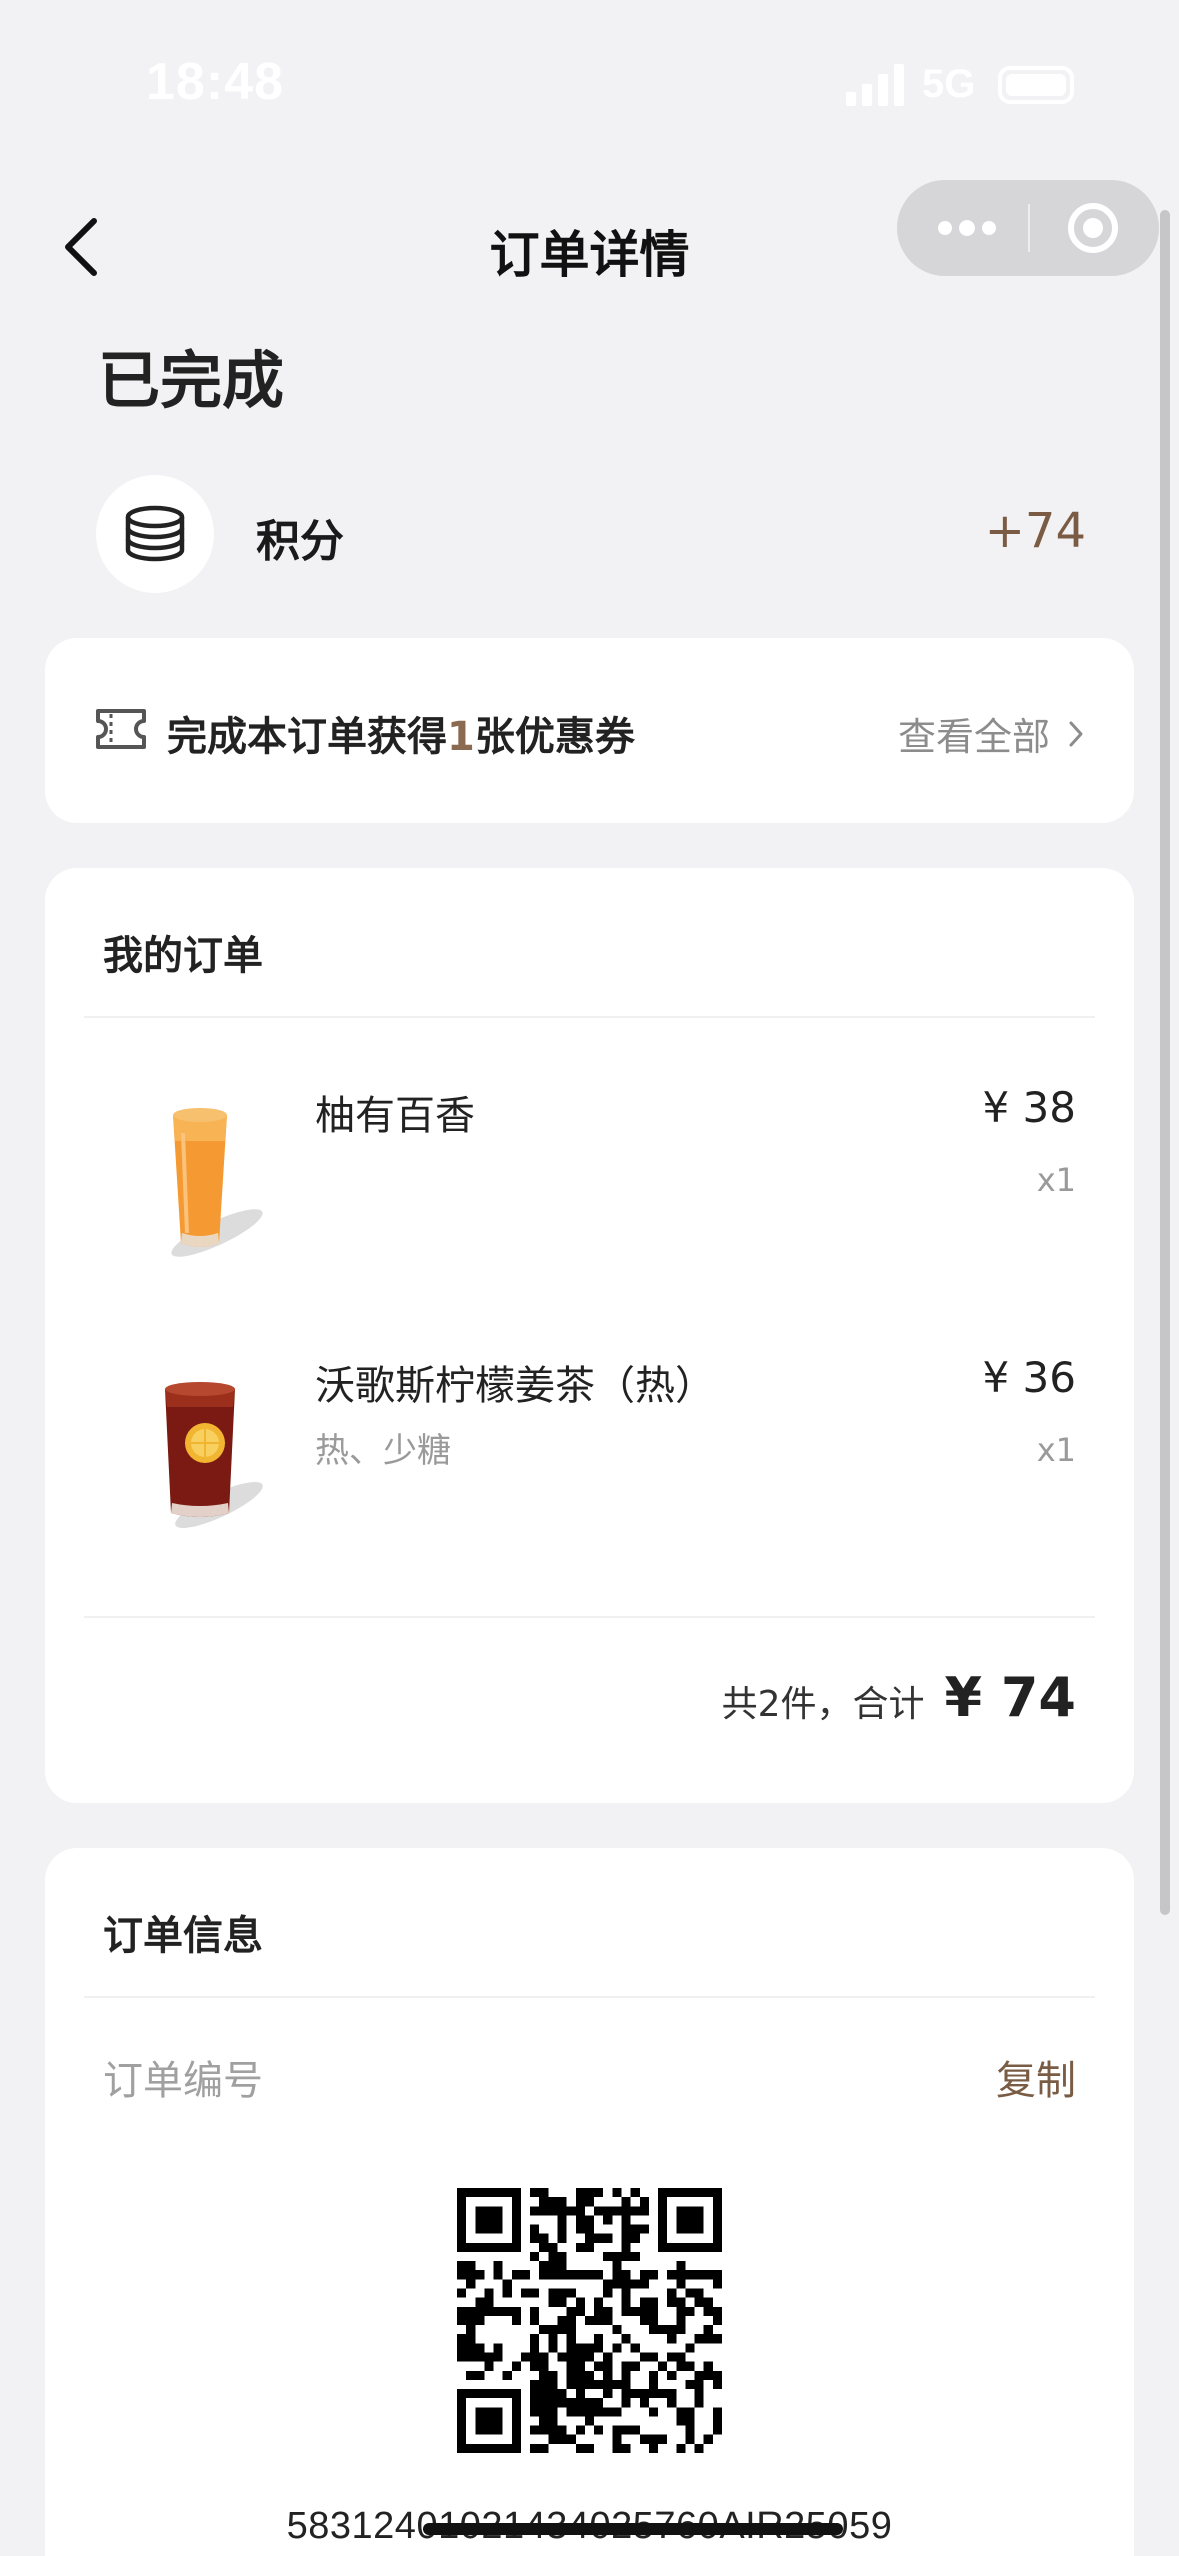 The height and width of the screenshot is (2556, 1179). I want to click on item-name: 柚有百香, so click(395, 1116).